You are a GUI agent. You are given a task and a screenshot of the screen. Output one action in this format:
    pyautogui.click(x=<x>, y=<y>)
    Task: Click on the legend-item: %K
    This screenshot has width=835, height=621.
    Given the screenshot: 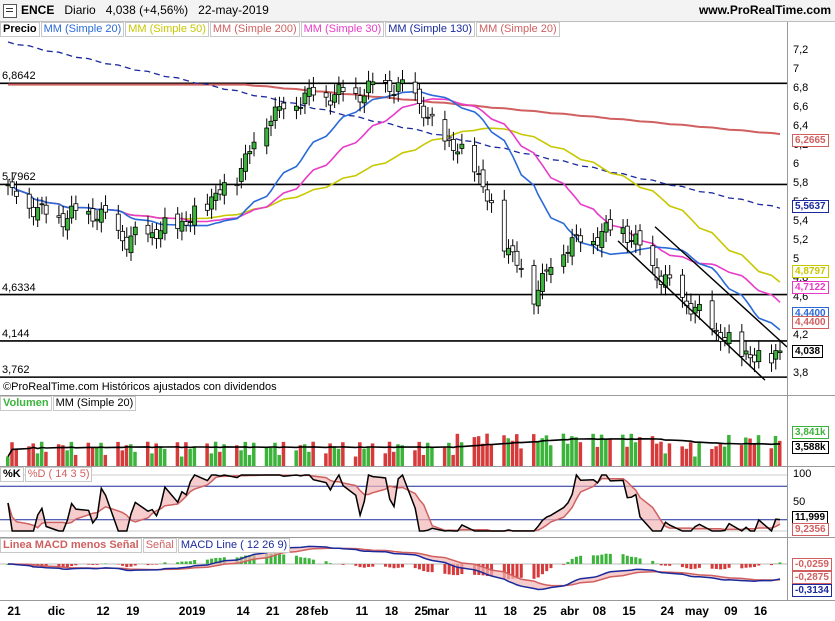 What is the action you would take?
    pyautogui.click(x=12, y=474)
    